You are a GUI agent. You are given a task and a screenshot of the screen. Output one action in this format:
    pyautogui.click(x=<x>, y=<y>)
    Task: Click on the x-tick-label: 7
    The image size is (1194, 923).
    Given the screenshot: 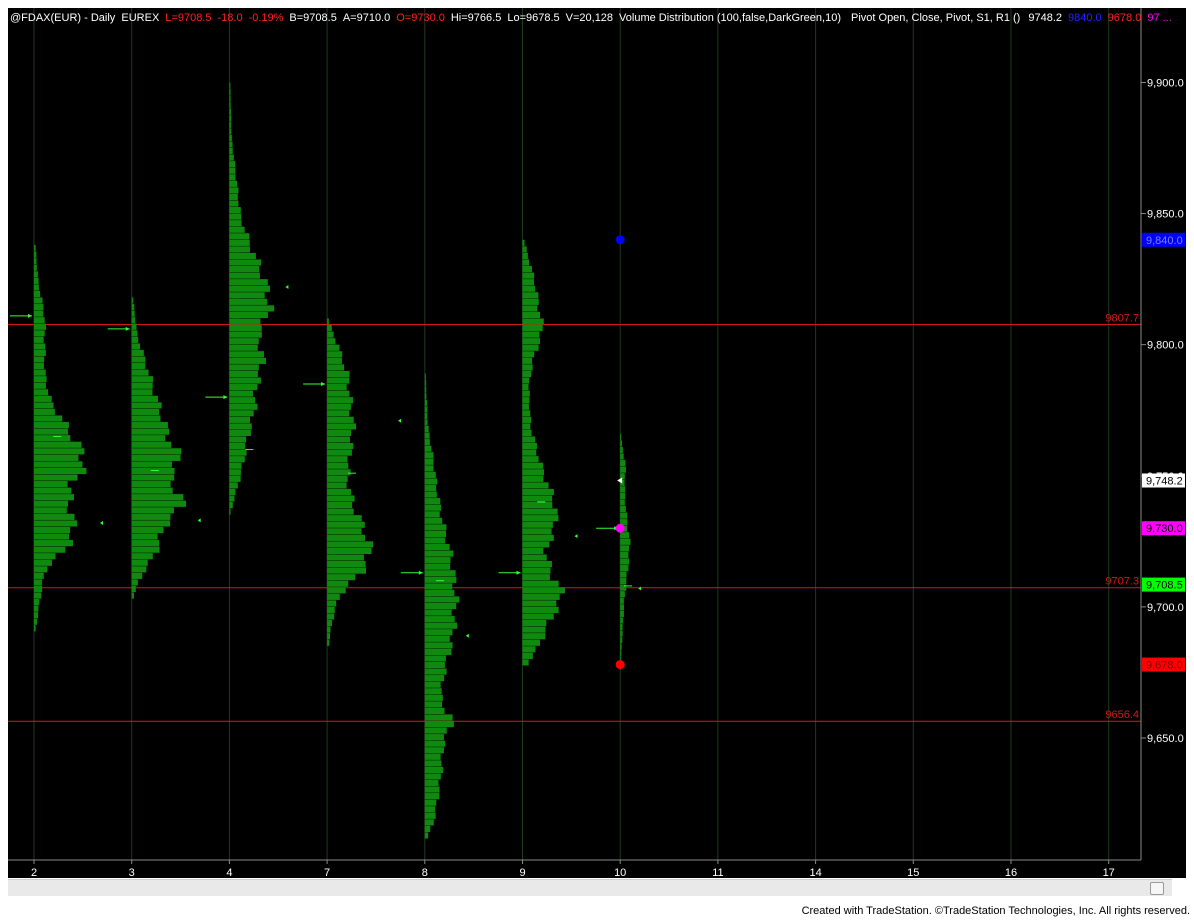 What is the action you would take?
    pyautogui.click(x=327, y=873)
    